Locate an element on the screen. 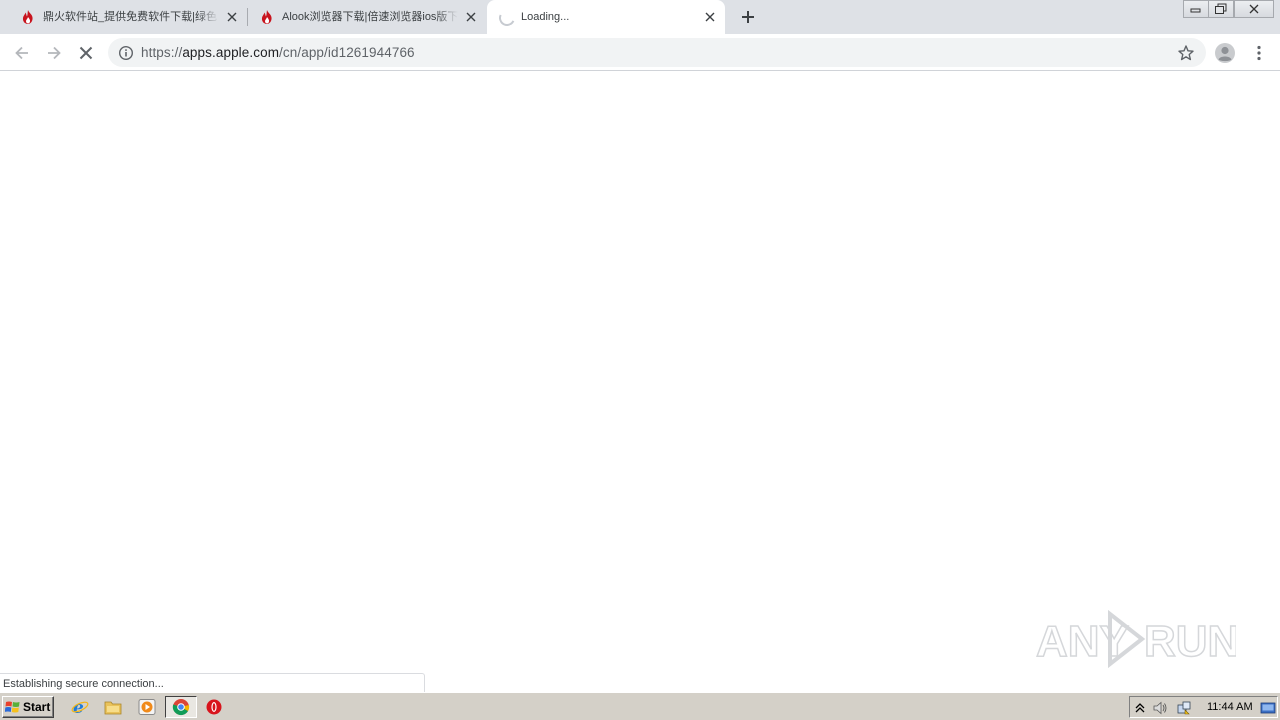 The height and width of the screenshot is (720, 1280). media-player-icon is located at coordinates (147, 707).